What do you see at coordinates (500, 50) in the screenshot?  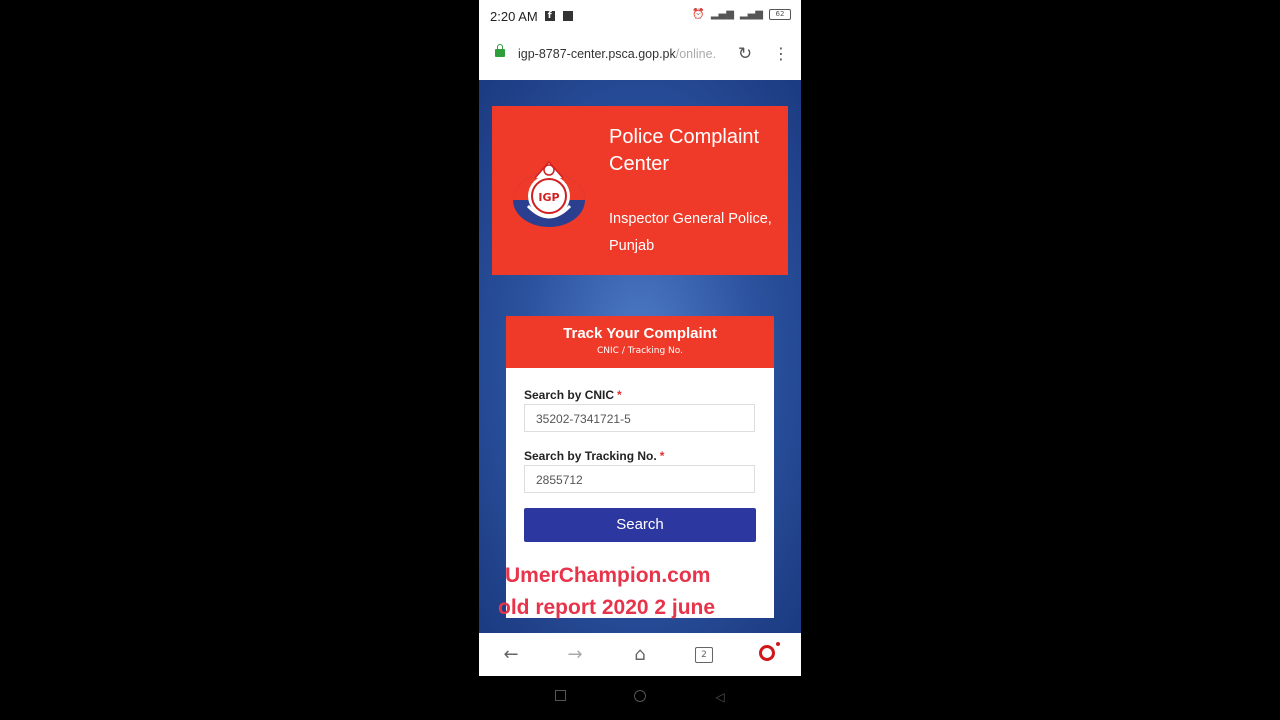 I see `lock-icon` at bounding box center [500, 50].